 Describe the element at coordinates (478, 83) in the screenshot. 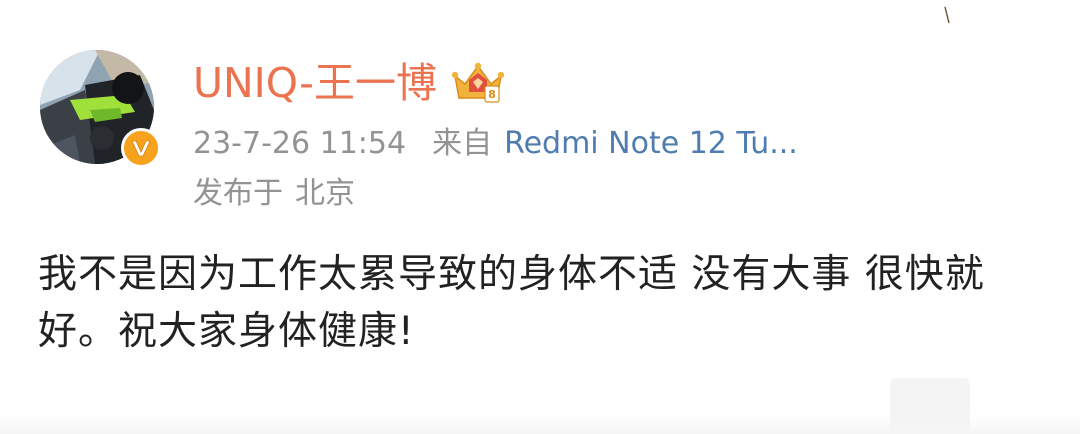

I see `crown-member-icon: 8` at that location.